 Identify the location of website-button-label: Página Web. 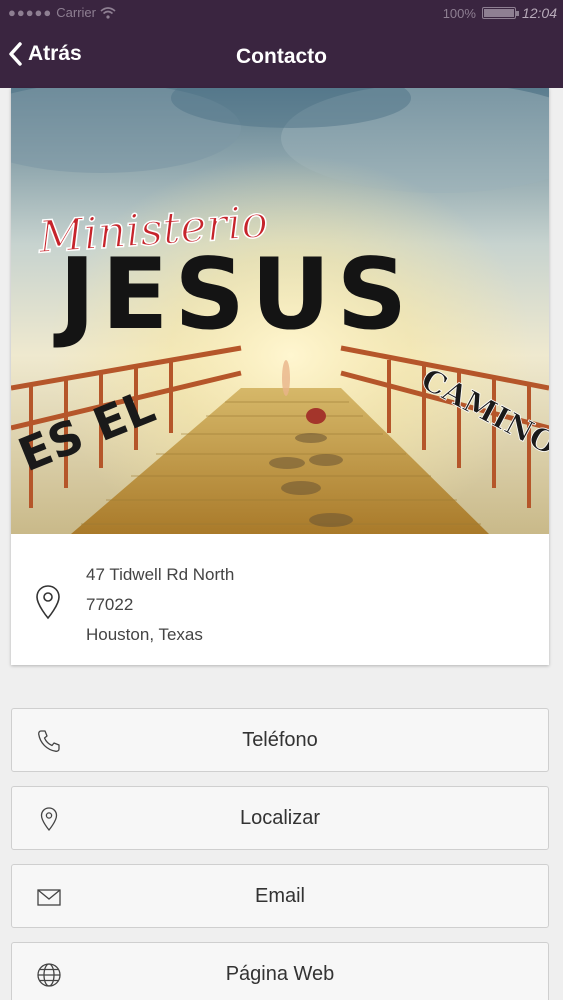
(280, 974).